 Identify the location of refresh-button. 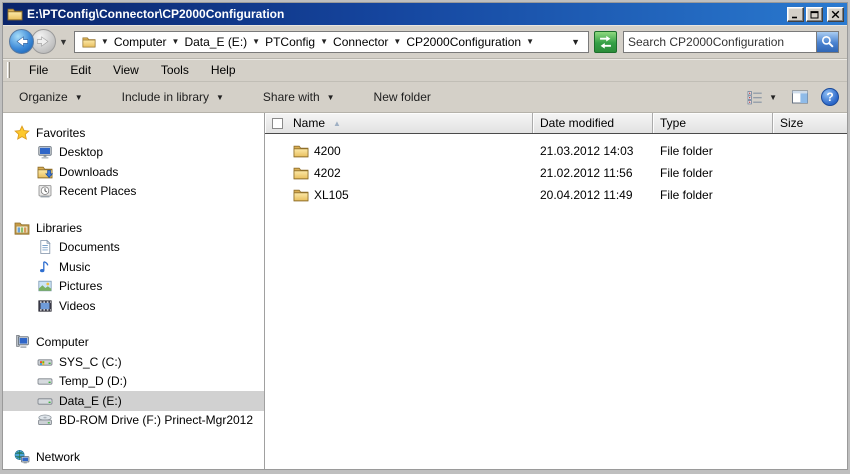
(605, 41).